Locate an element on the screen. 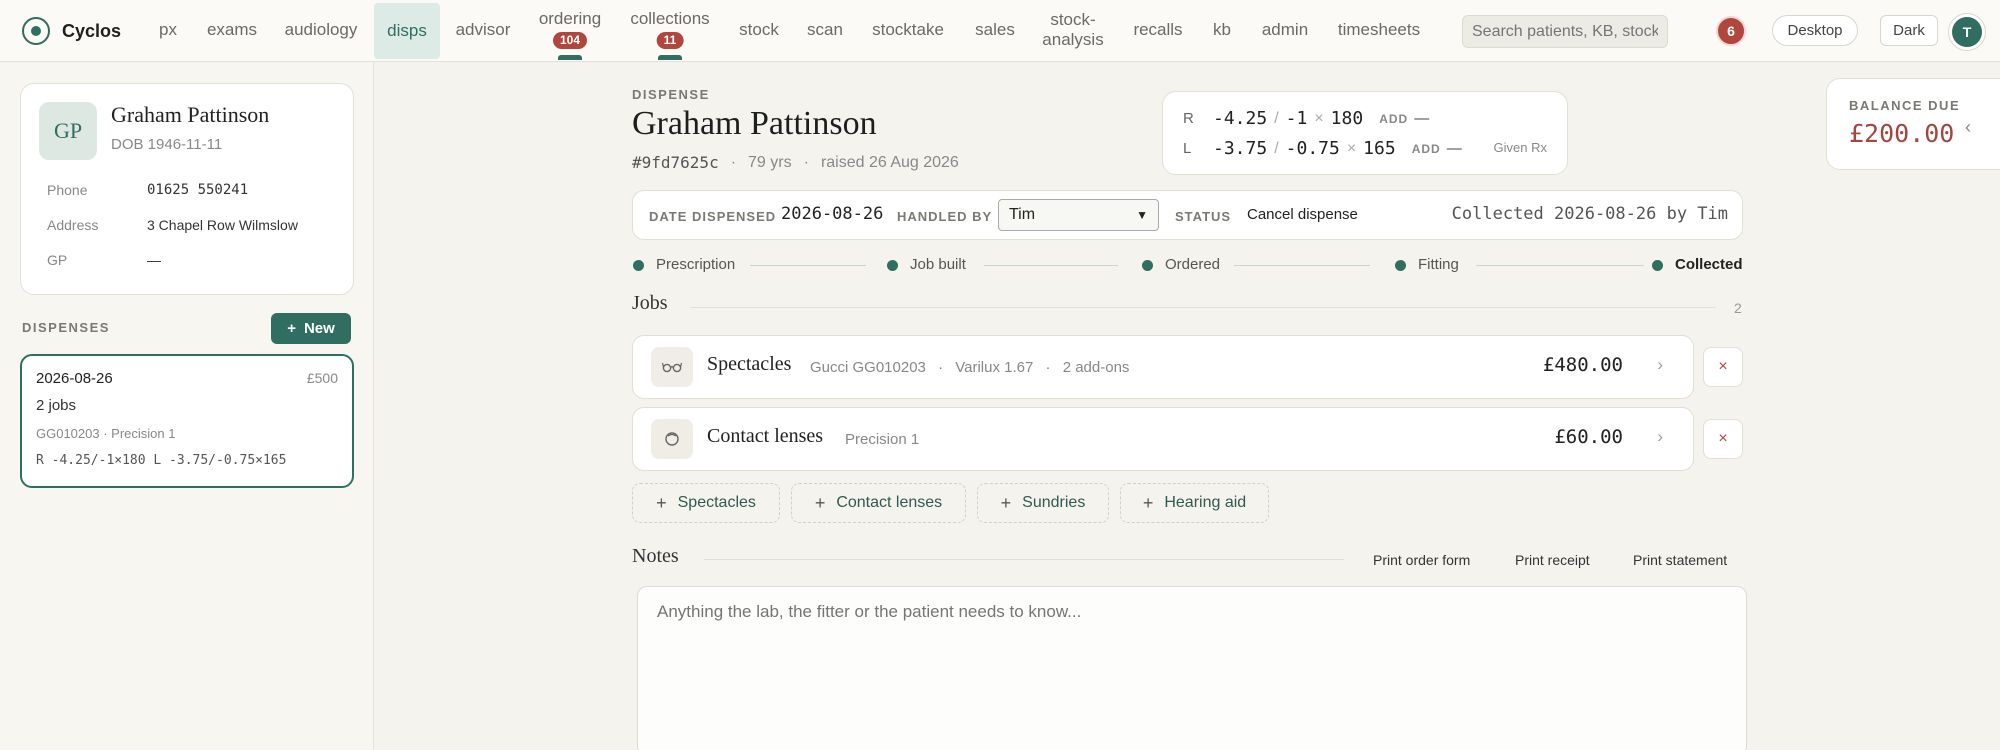  nav-item-recalls: recalls is located at coordinates (1158, 30).